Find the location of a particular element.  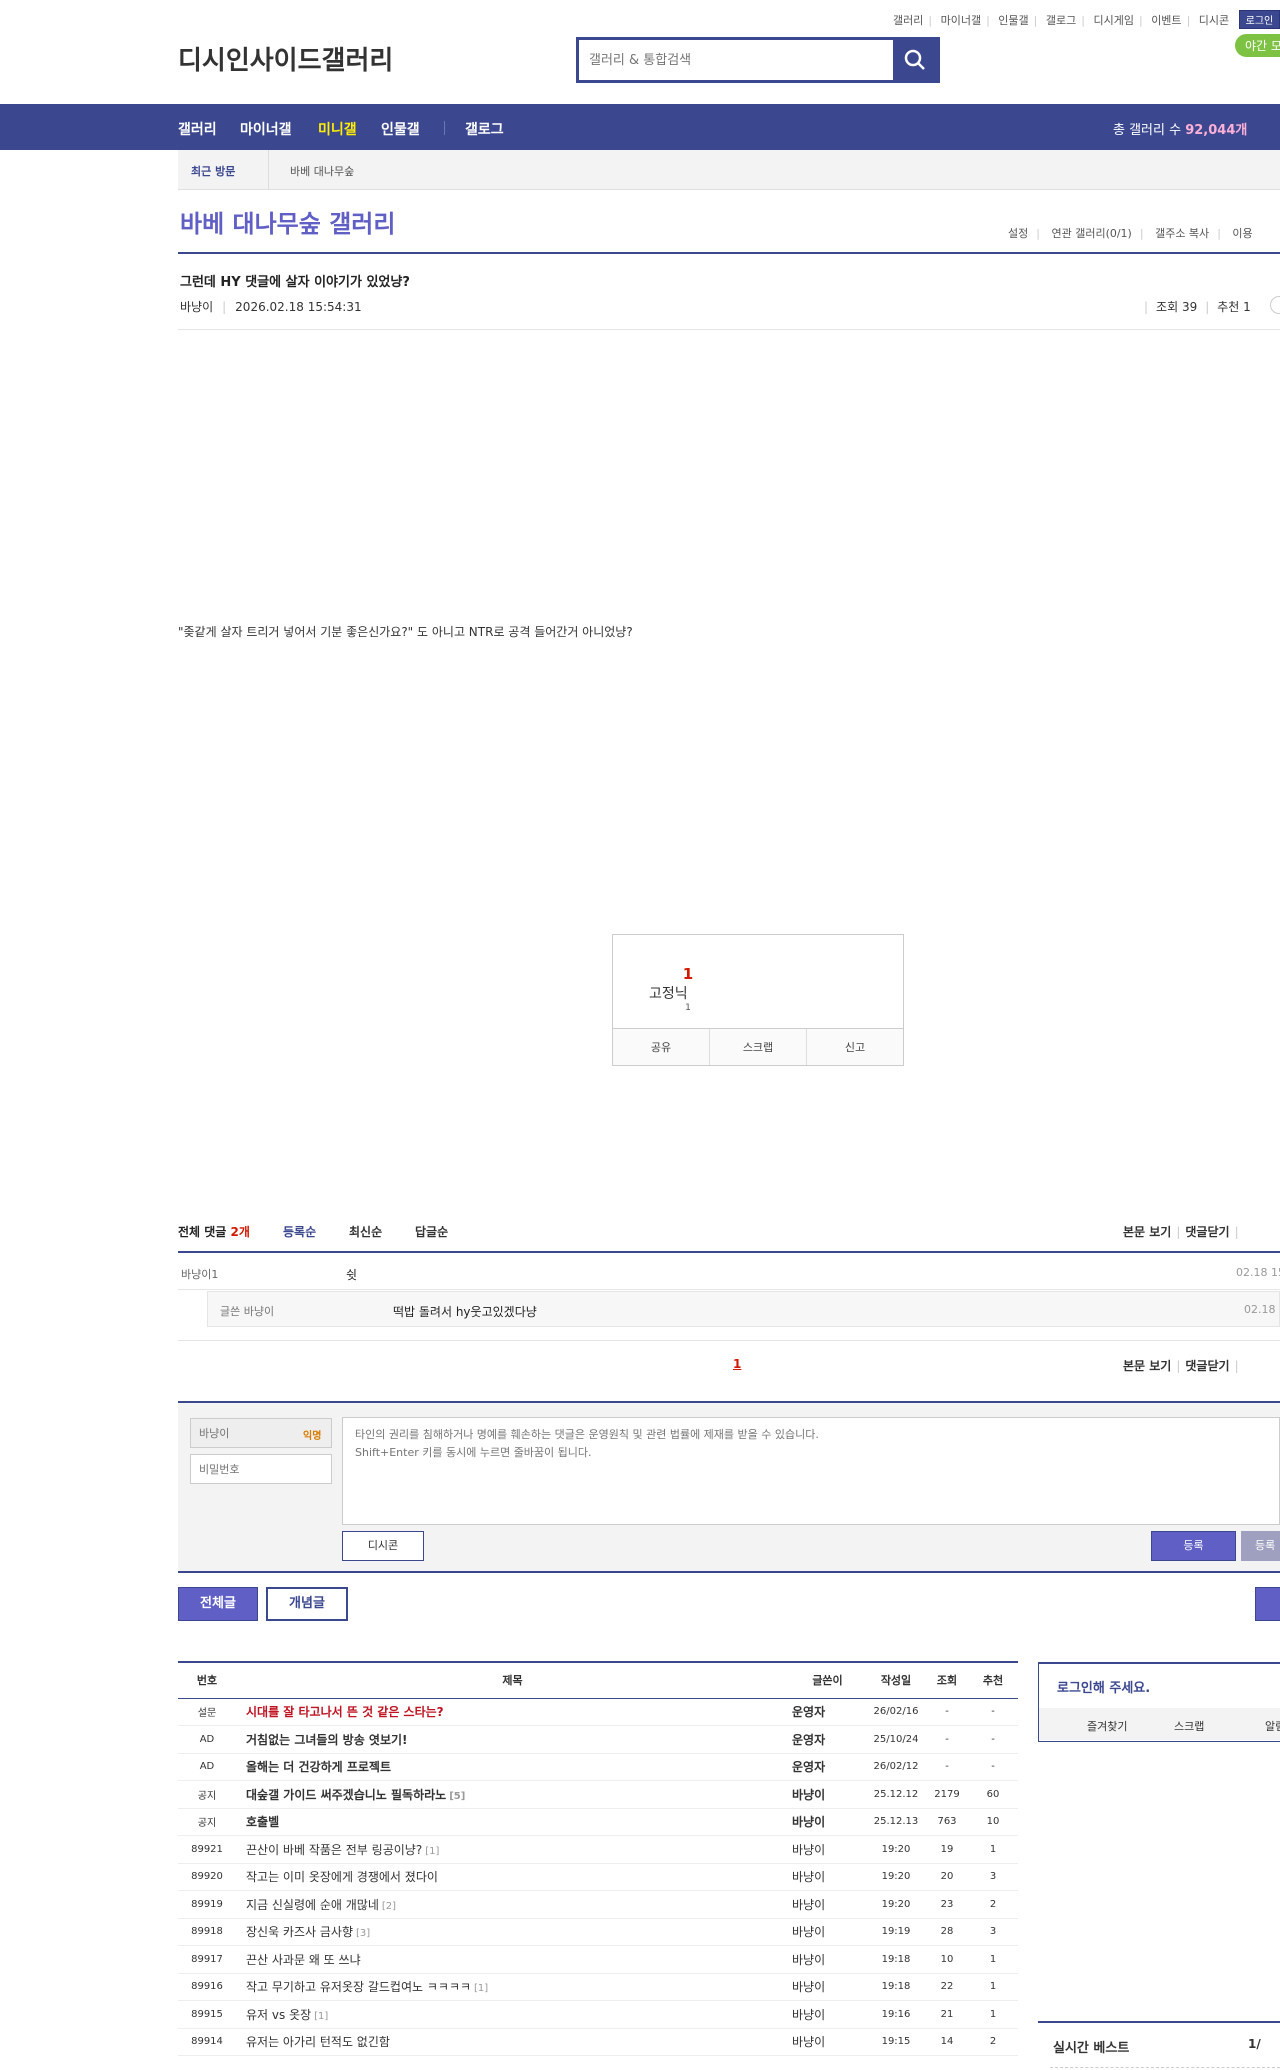

top-link-event: 이벤트 is located at coordinates (1166, 20).